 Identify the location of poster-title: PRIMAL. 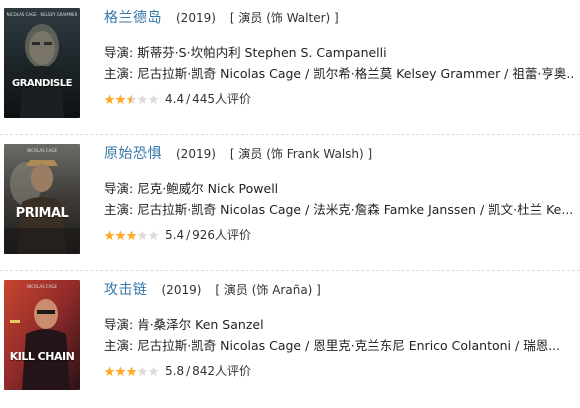
(42, 213).